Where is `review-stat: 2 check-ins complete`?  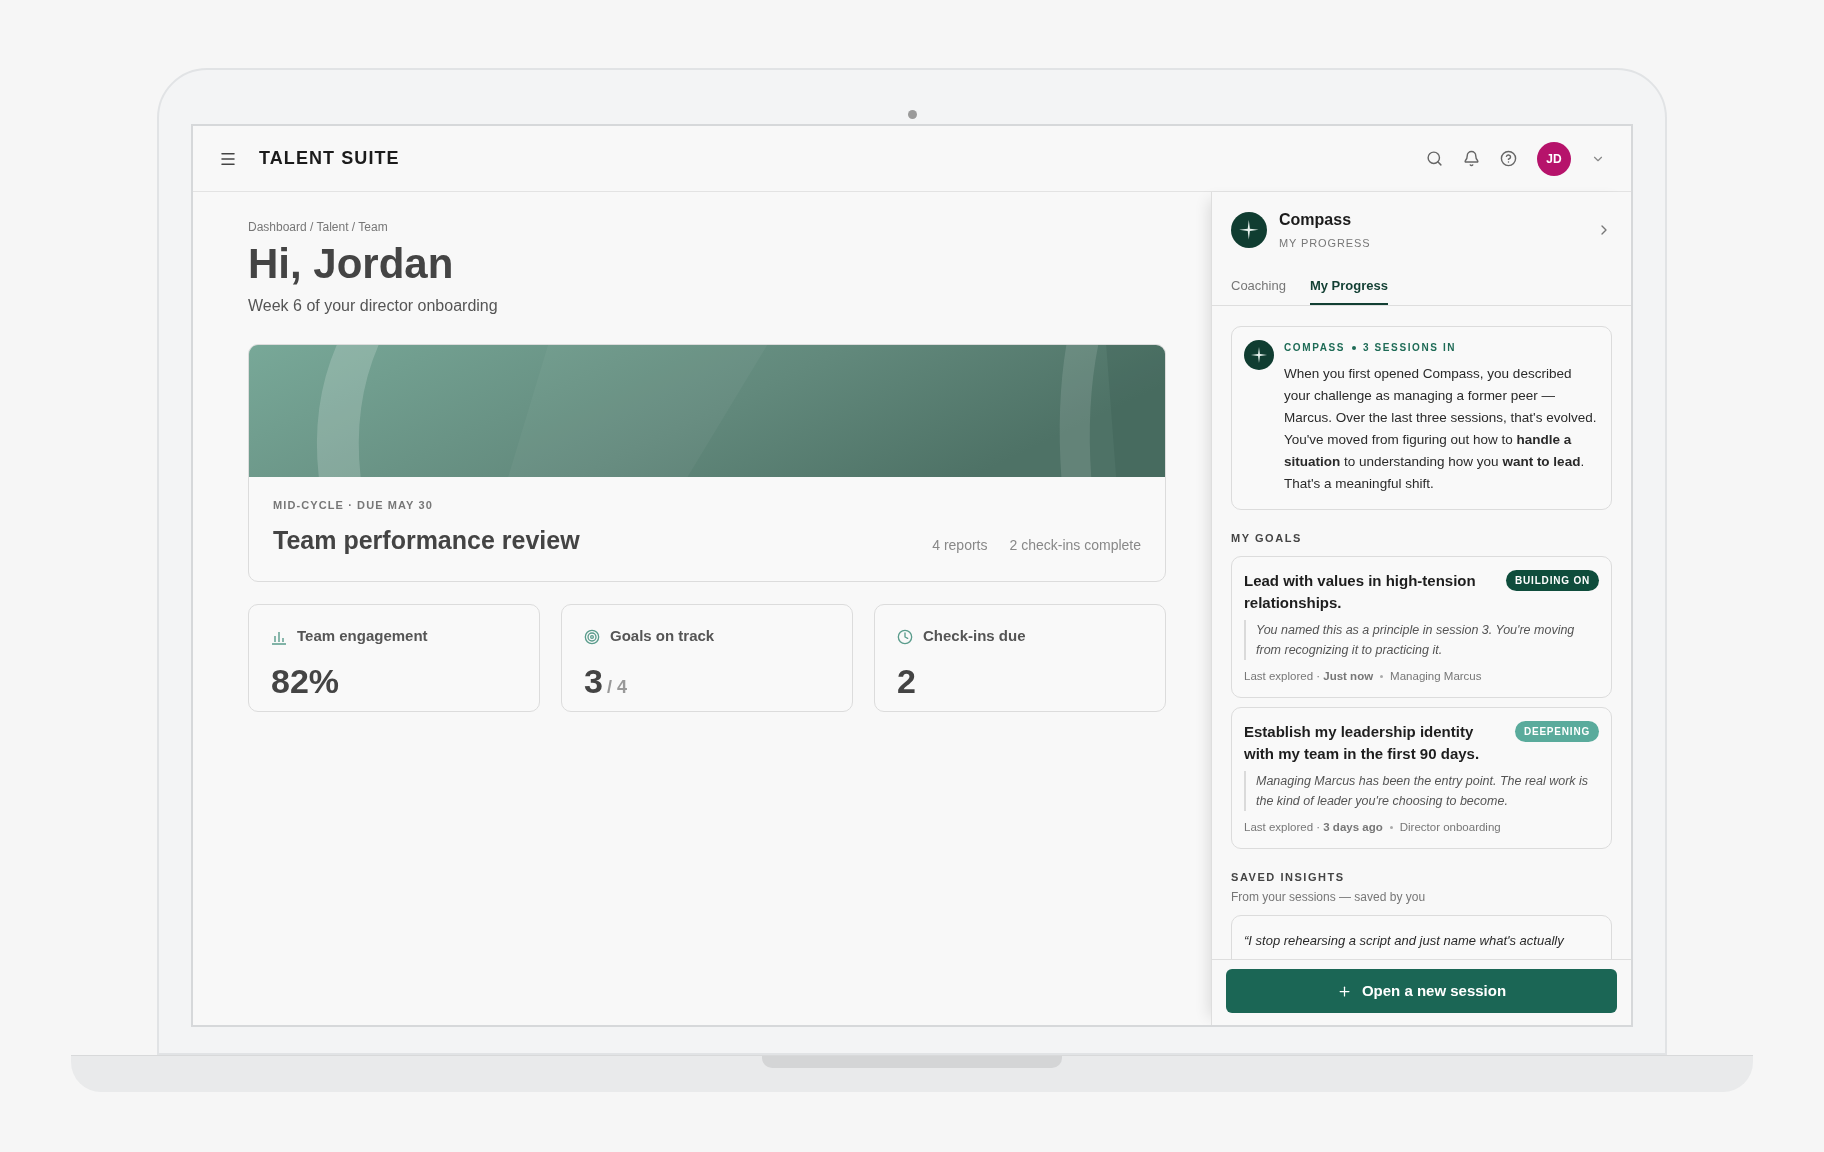 review-stat: 2 check-ins complete is located at coordinates (1075, 546).